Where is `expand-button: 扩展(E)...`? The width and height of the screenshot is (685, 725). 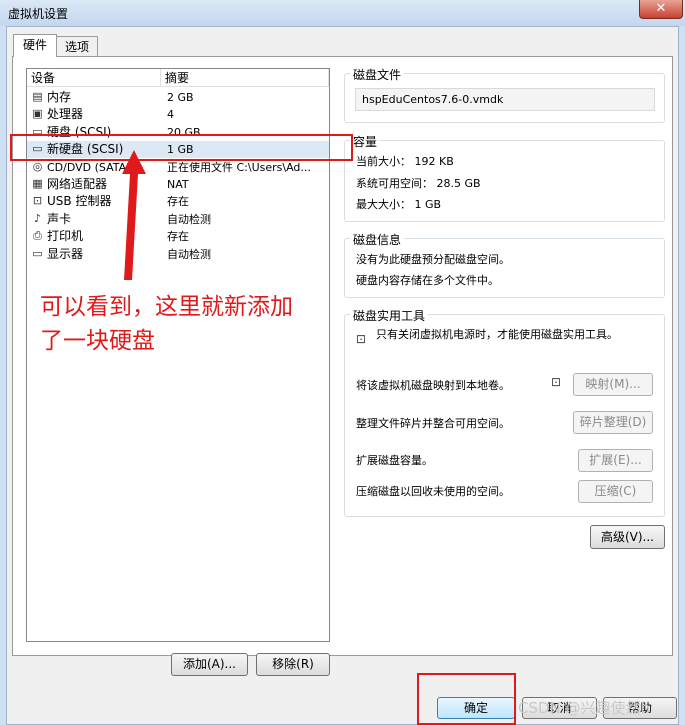 expand-button: 扩展(E)... is located at coordinates (615, 460).